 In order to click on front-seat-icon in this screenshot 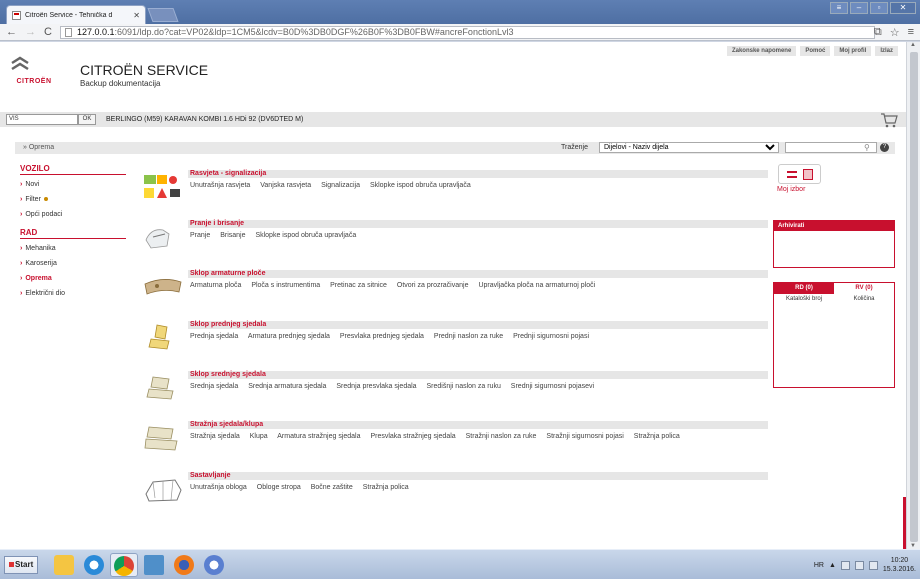, I will do `click(163, 338)`.